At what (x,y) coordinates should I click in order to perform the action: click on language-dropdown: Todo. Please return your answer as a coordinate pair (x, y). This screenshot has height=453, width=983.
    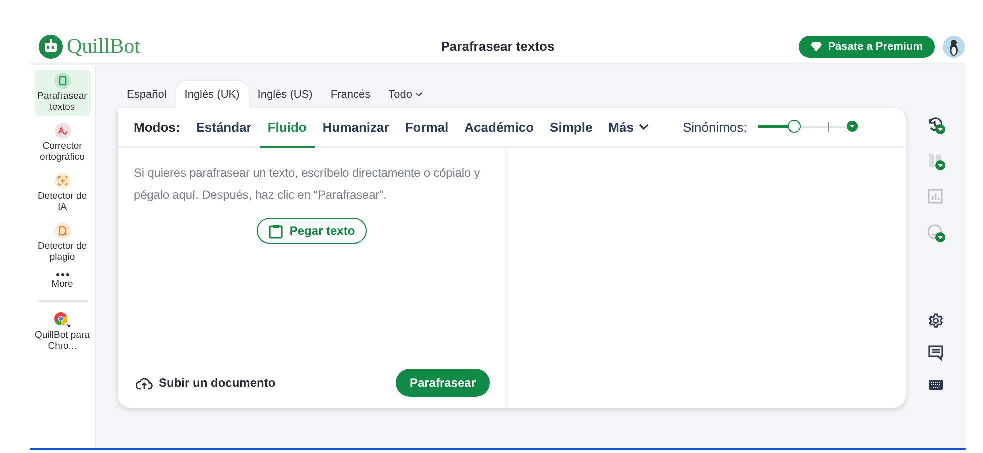
    Looking at the image, I should click on (406, 94).